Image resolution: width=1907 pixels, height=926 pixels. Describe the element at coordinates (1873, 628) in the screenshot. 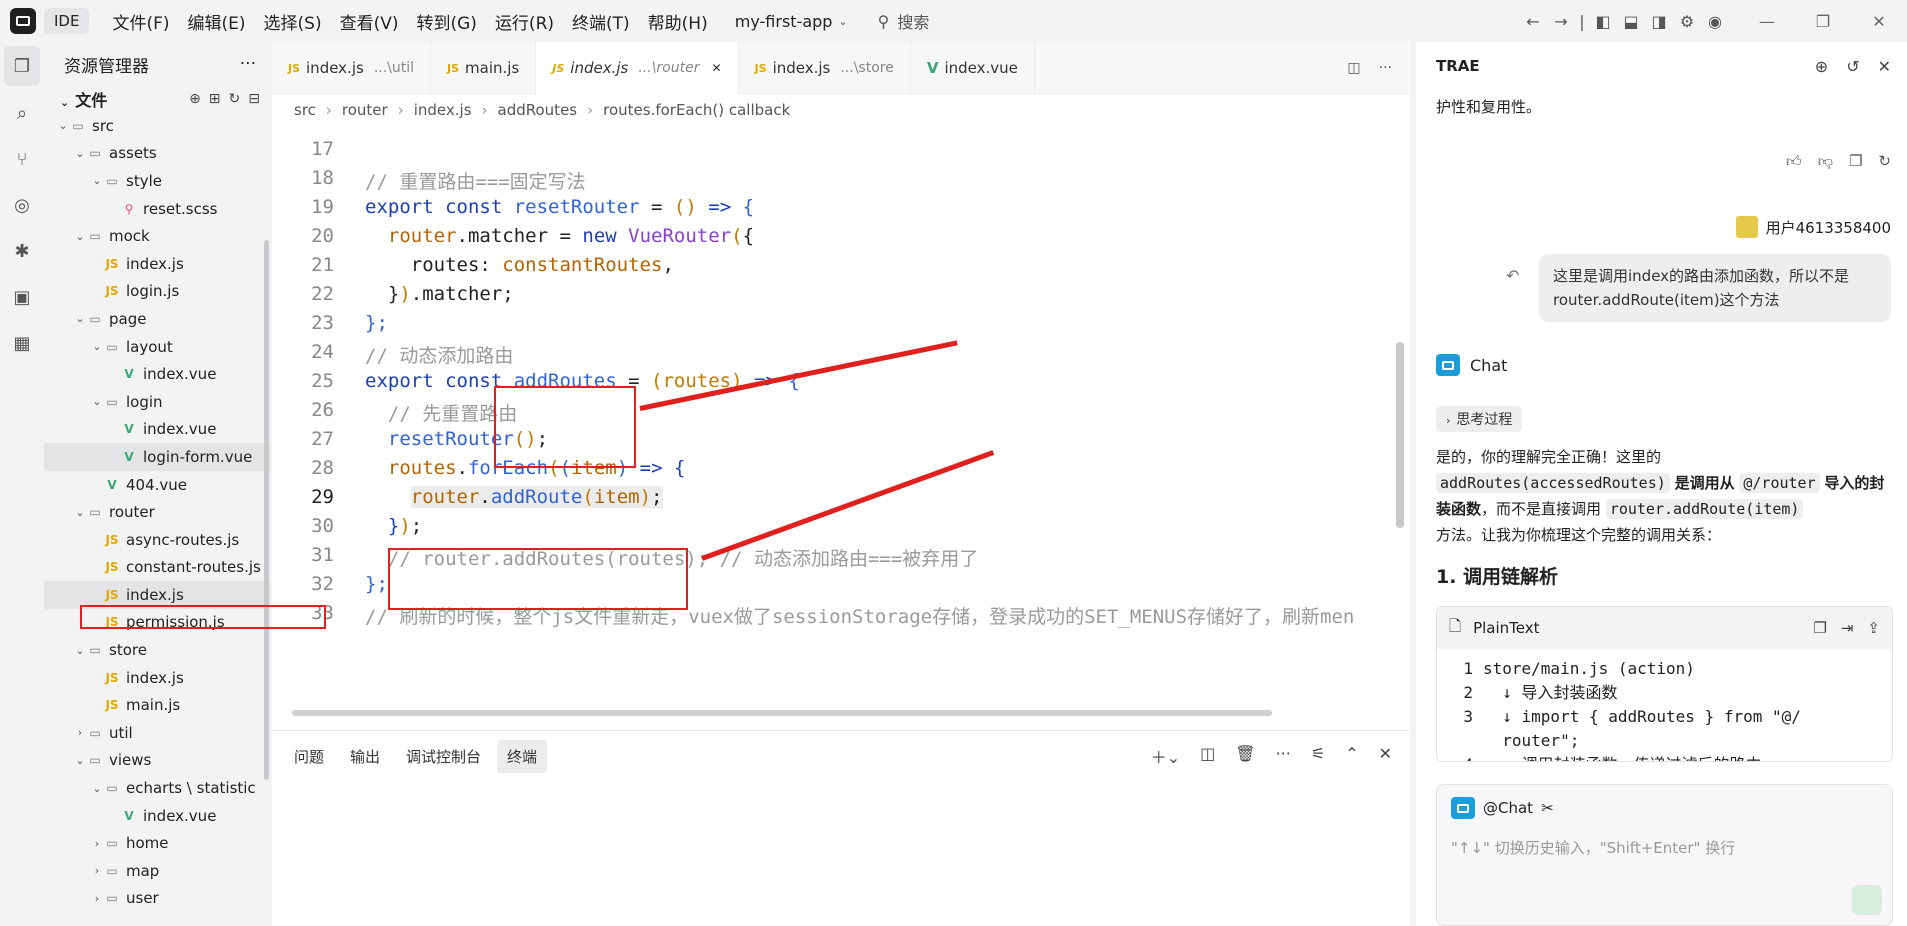

I see `apply-icon: ⇪` at that location.